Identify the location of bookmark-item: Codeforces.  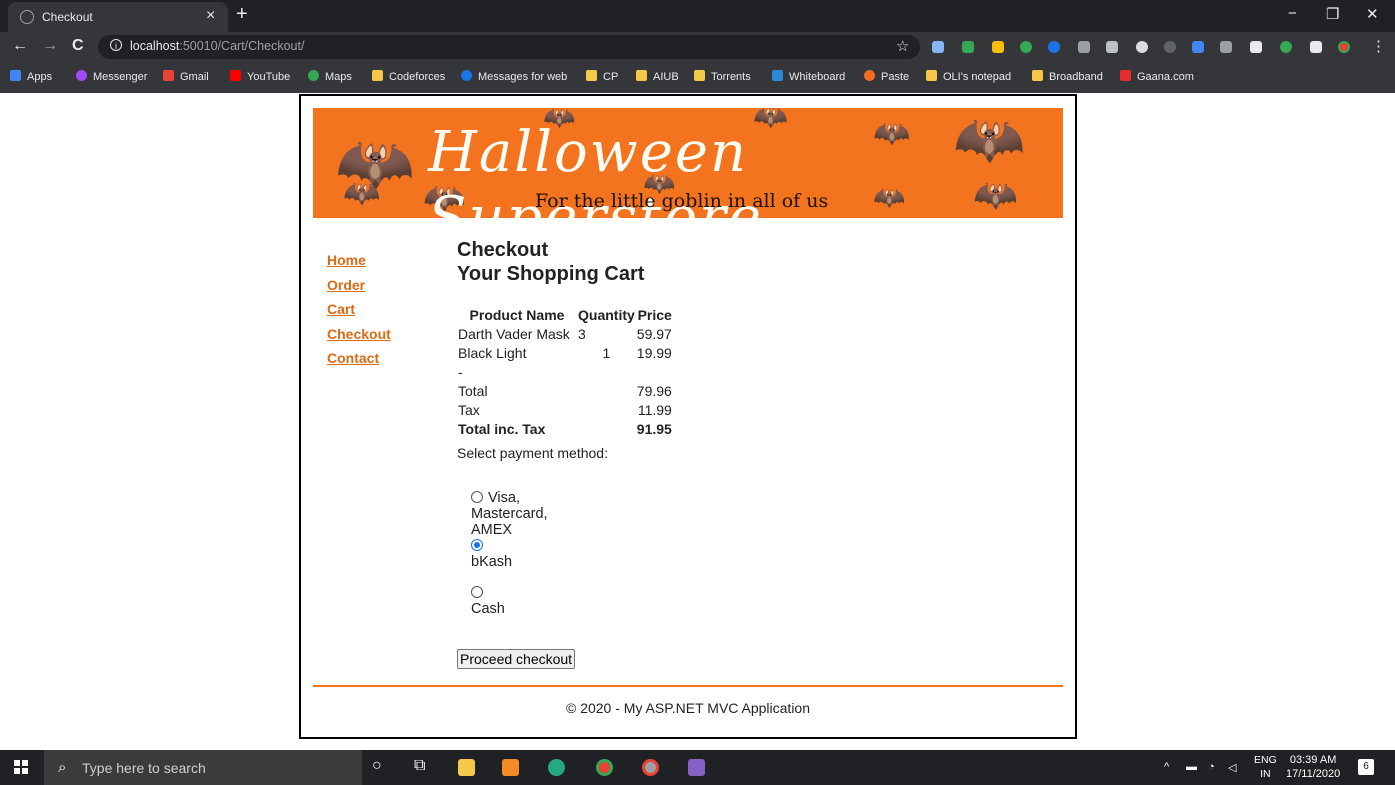
(408, 76).